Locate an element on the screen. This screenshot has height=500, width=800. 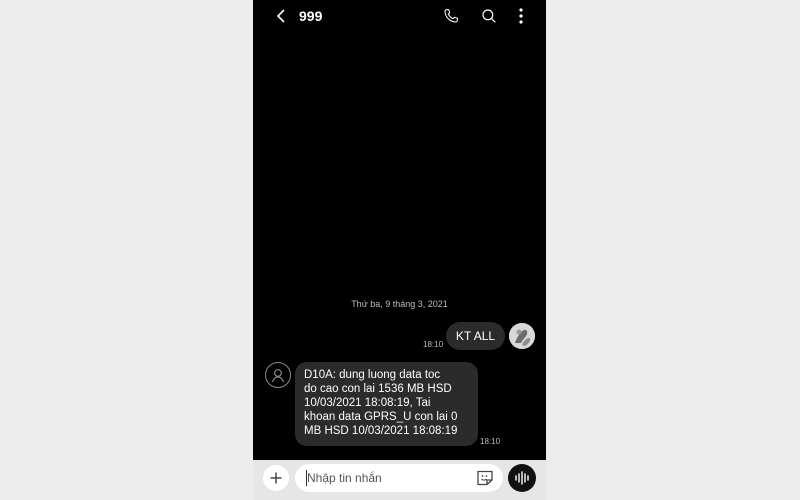
more-vertical-icon is located at coordinates (521, 16).